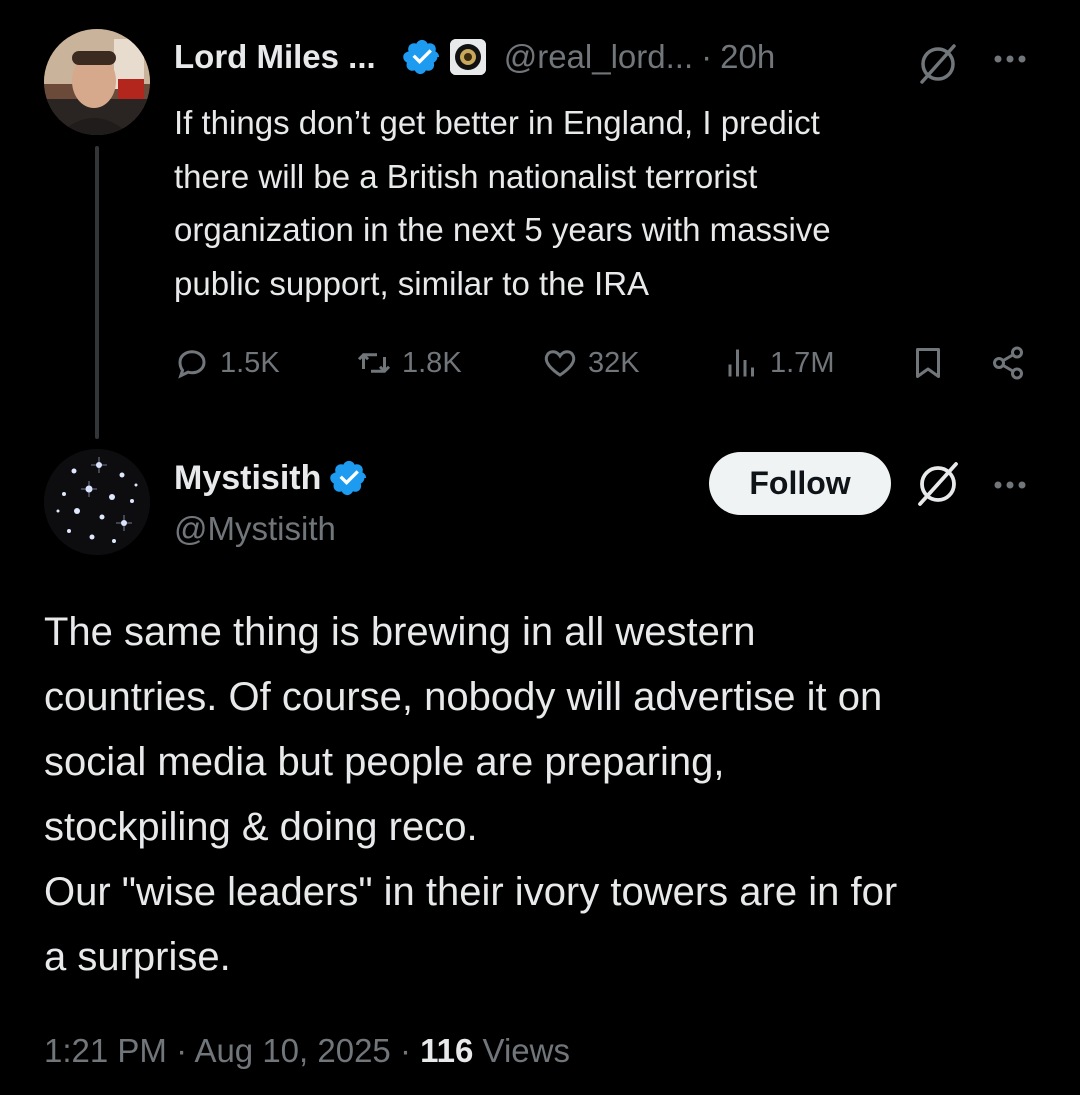 The width and height of the screenshot is (1080, 1095). I want to click on views-count: 116, so click(446, 1050).